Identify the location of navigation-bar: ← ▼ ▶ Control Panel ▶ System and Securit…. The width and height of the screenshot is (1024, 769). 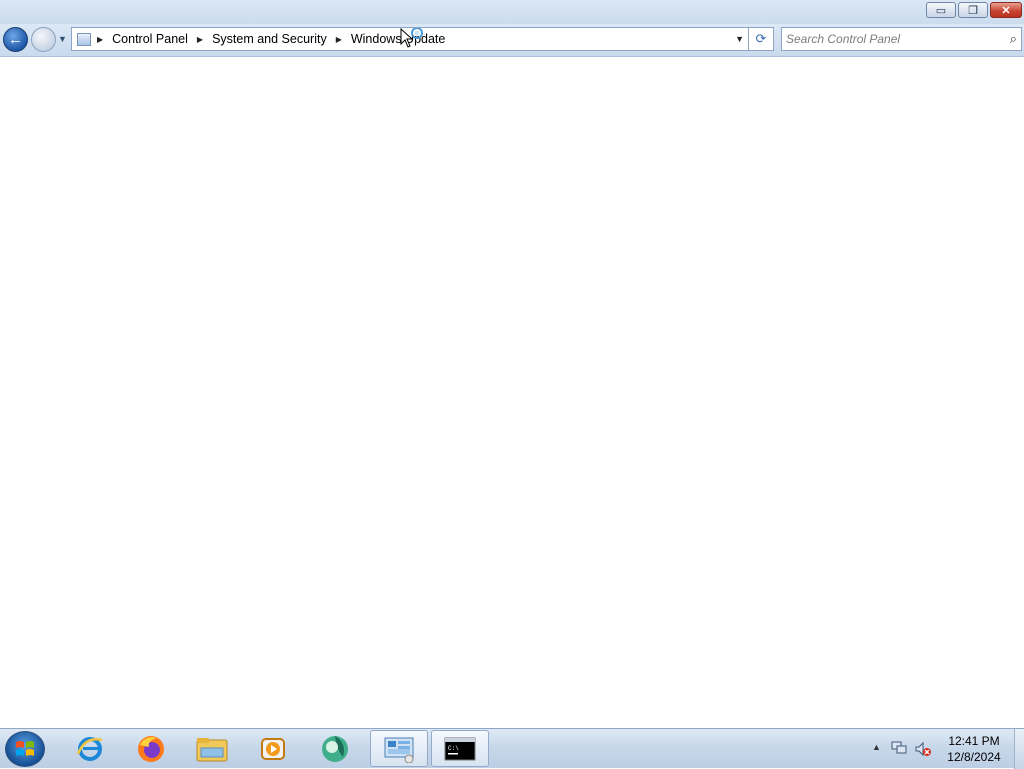
(512, 40).